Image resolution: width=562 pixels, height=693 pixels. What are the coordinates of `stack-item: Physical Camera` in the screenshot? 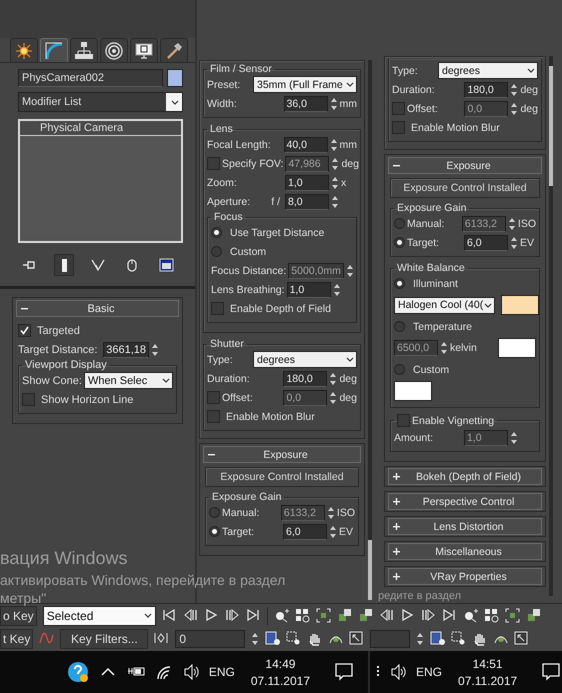 It's located at (100, 128).